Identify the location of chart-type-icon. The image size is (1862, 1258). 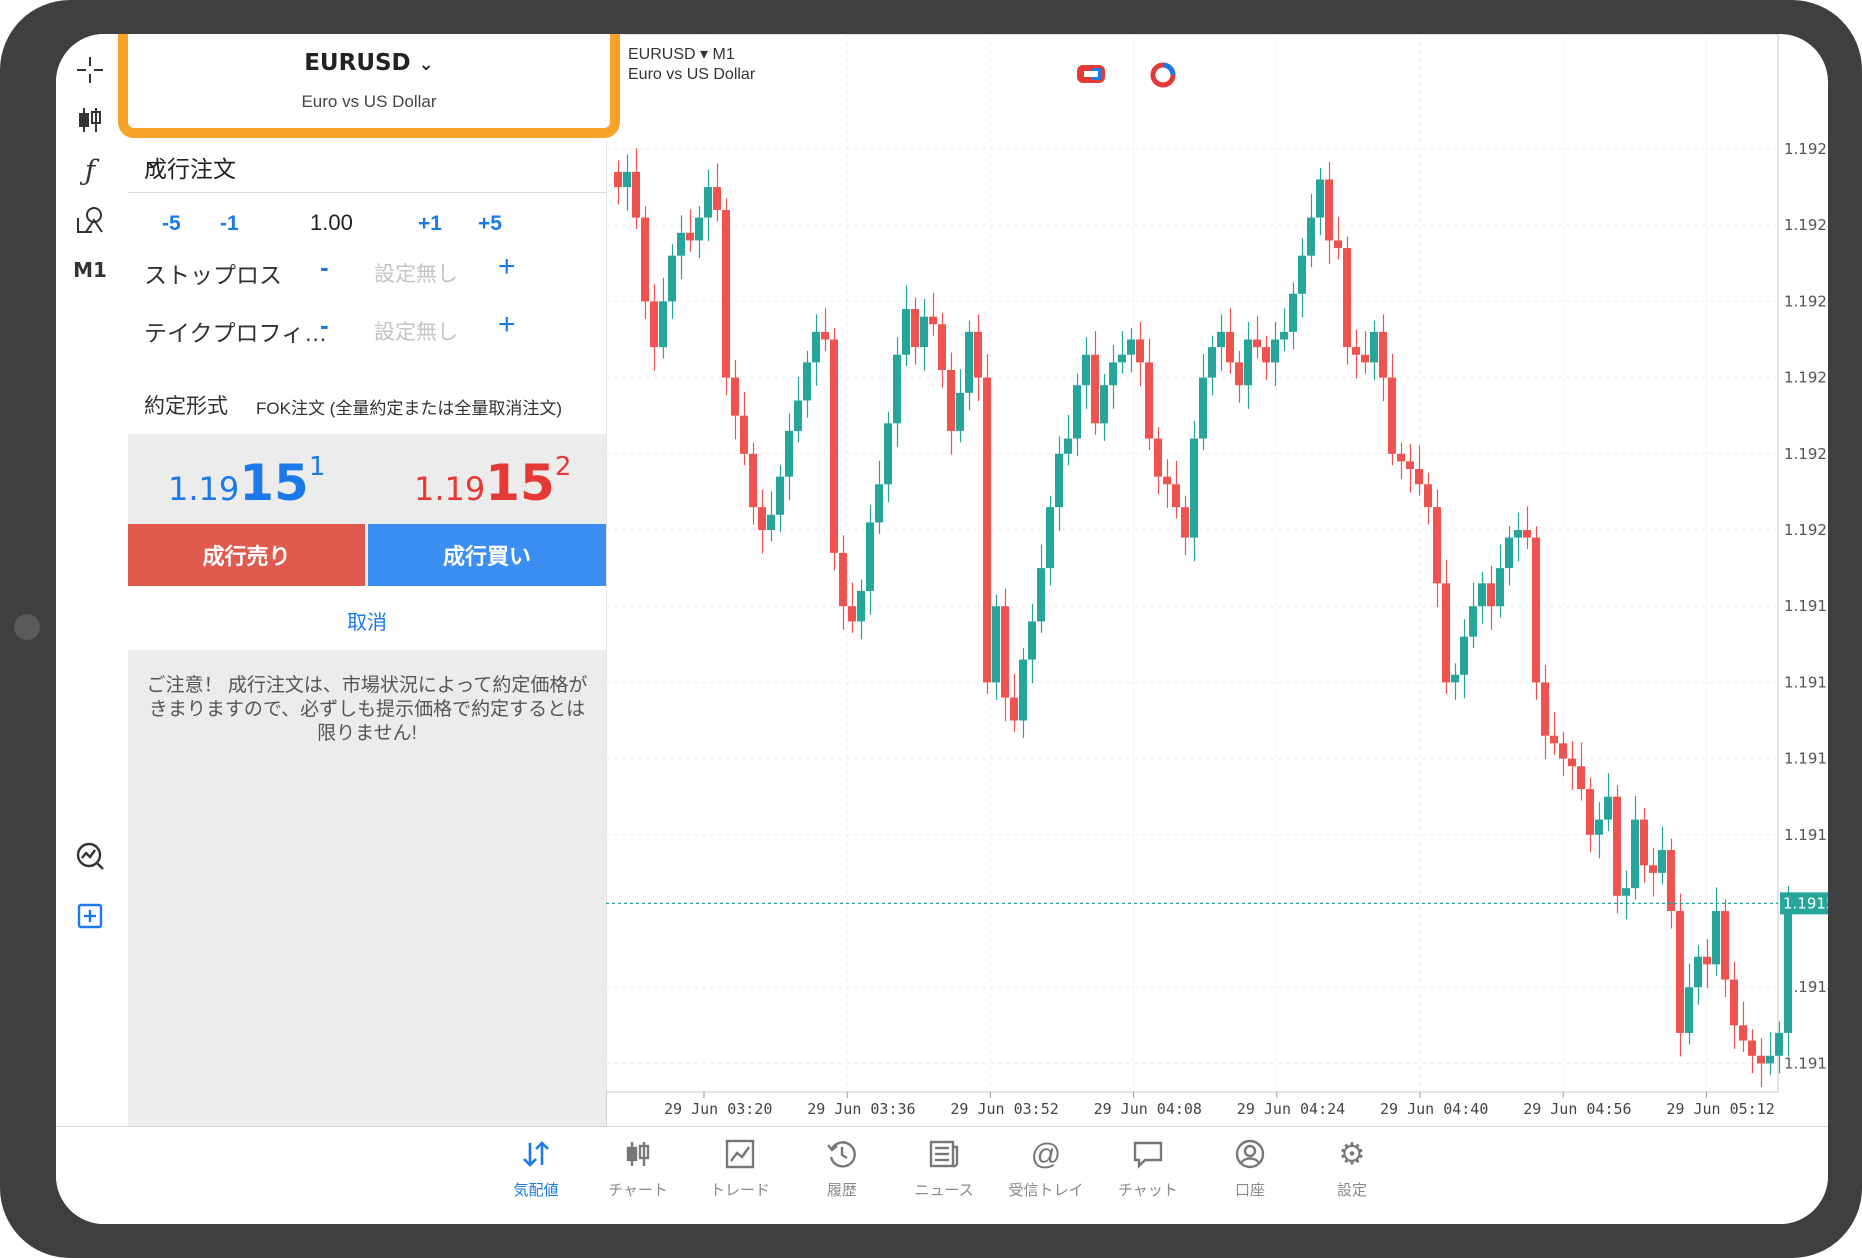
(90, 120).